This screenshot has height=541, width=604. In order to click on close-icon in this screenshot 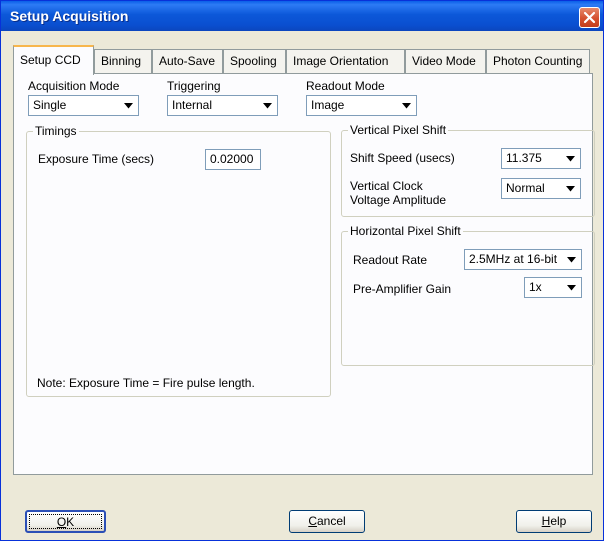, I will do `click(589, 17)`.